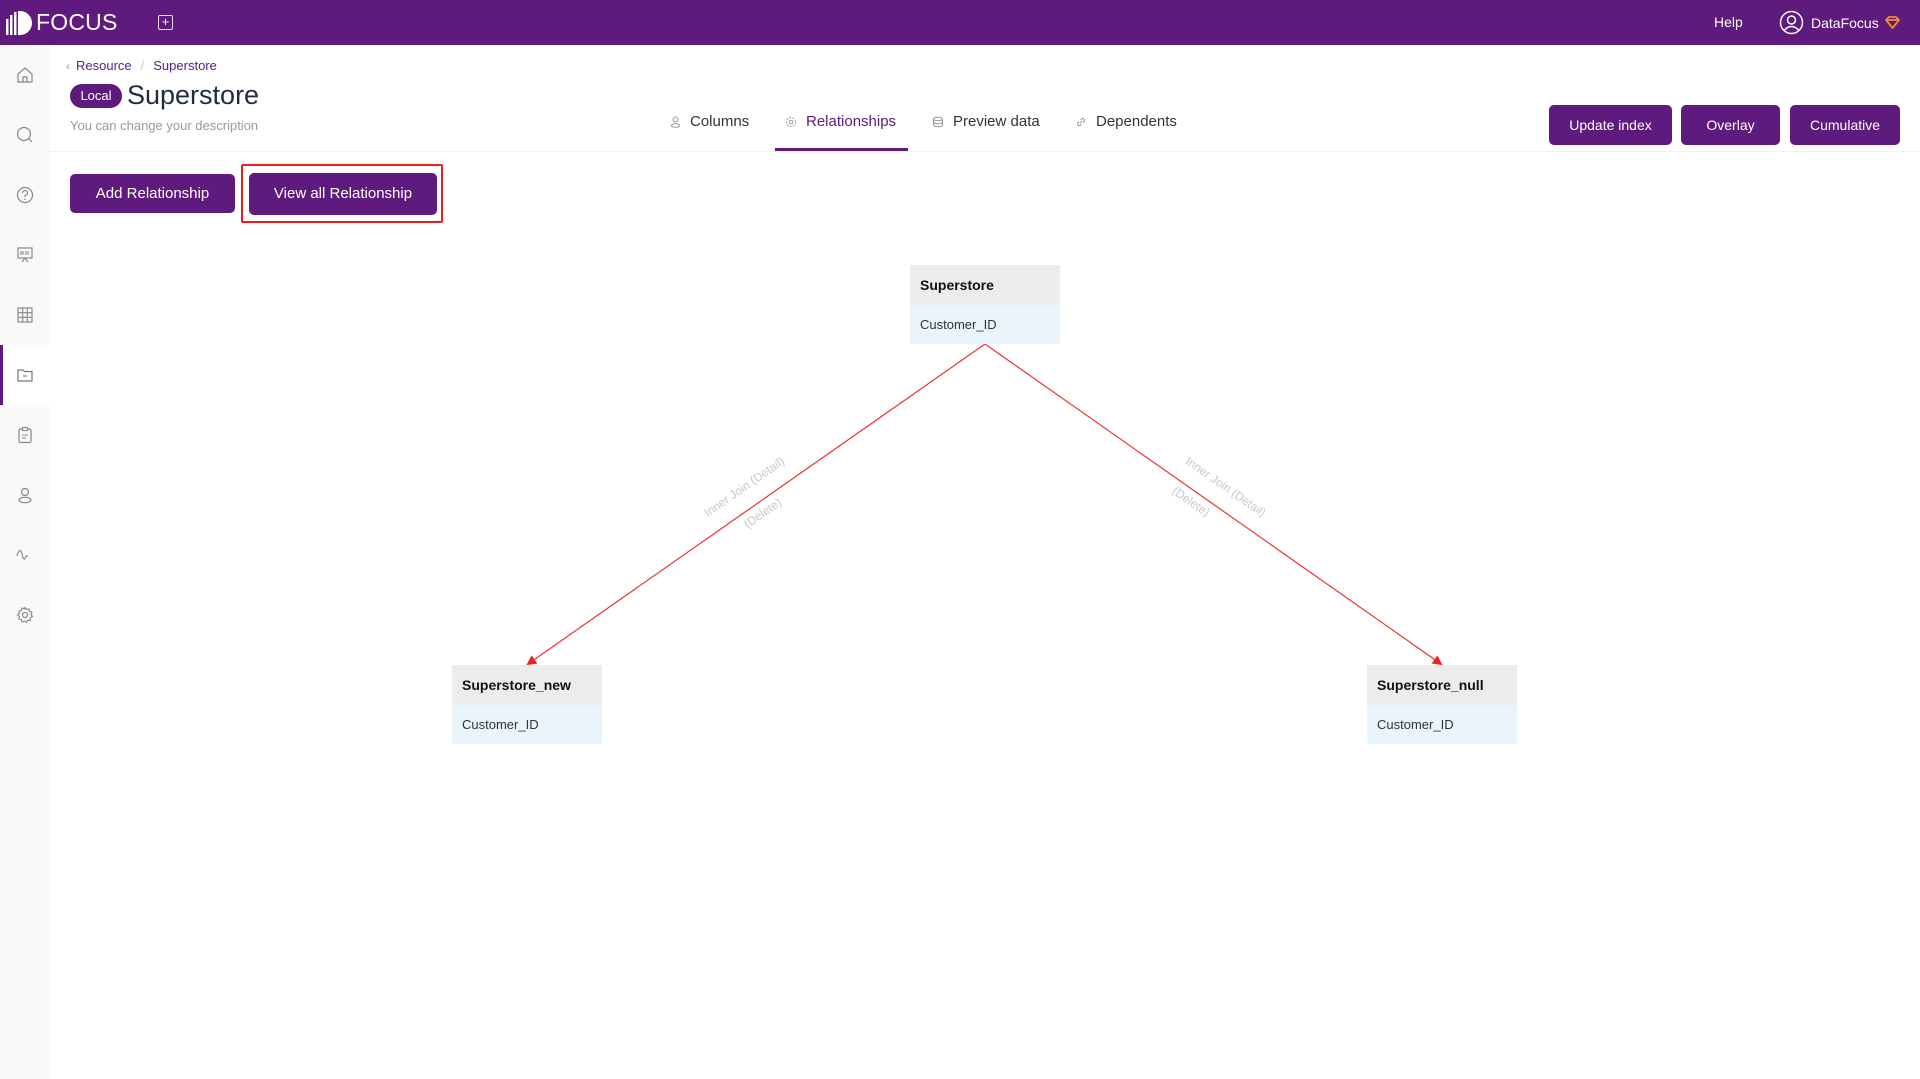 Image resolution: width=1920 pixels, height=1079 pixels. Describe the element at coordinates (938, 122) in the screenshot. I see `database-icon` at that location.